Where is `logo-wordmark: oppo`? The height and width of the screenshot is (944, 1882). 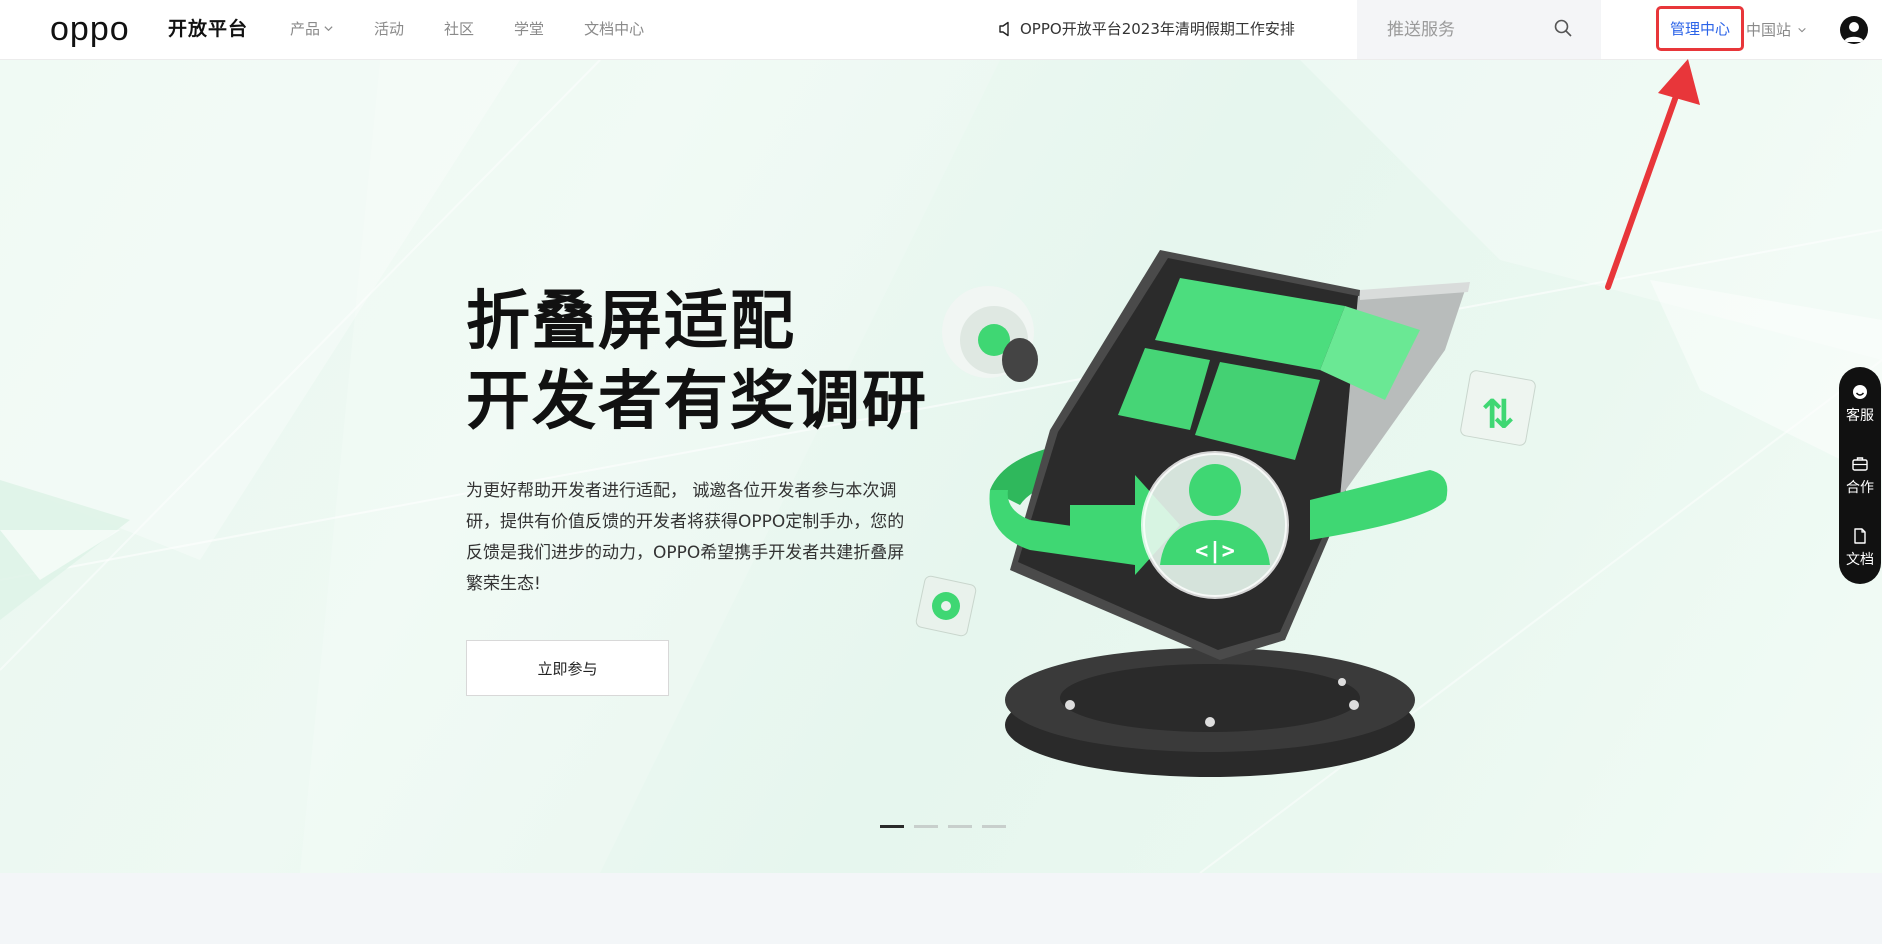
logo-wordmark: oppo is located at coordinates (90, 29).